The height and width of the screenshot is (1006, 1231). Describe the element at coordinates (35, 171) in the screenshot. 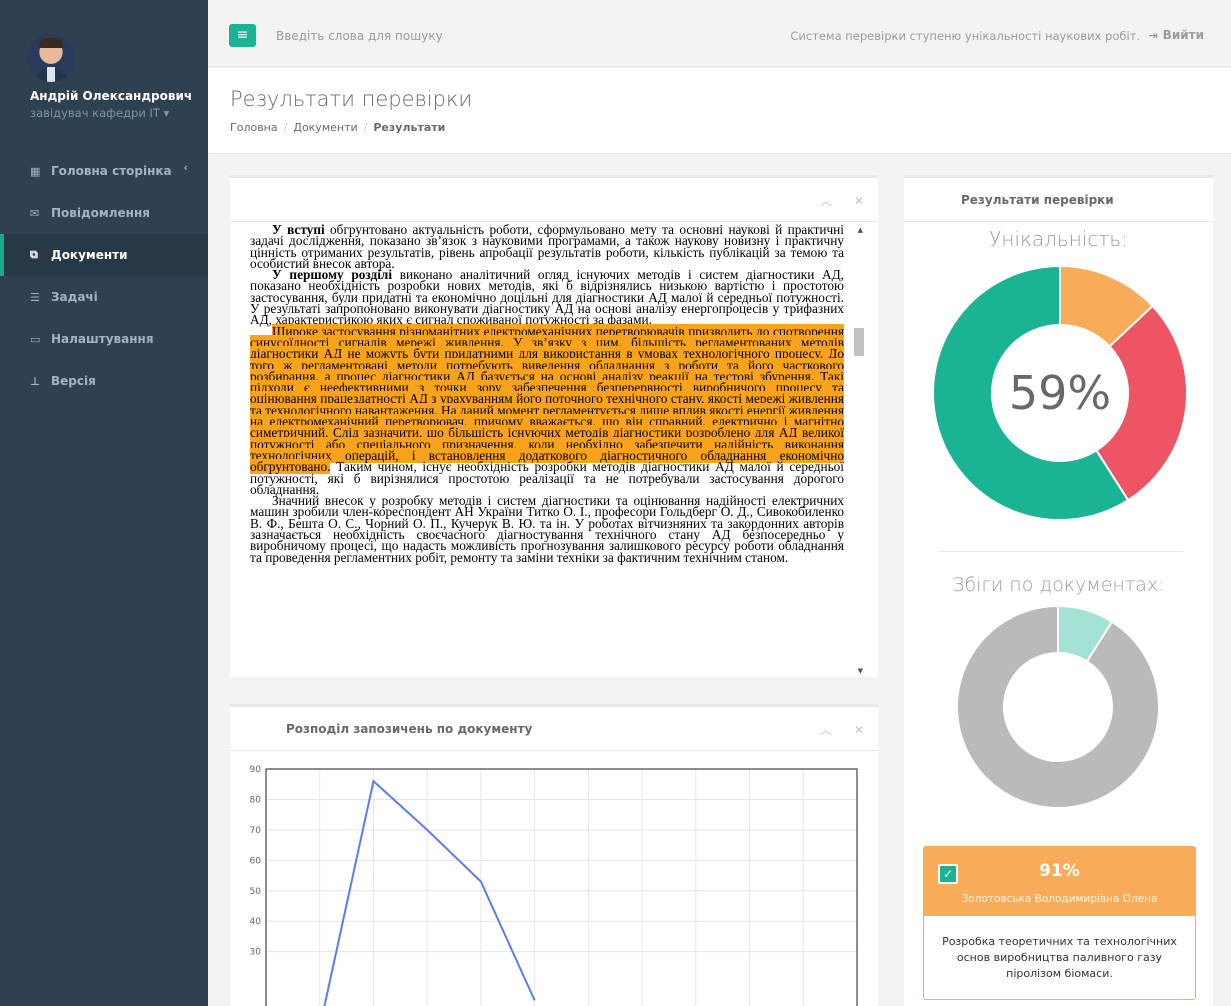

I see `th-large-icon: ▦` at that location.